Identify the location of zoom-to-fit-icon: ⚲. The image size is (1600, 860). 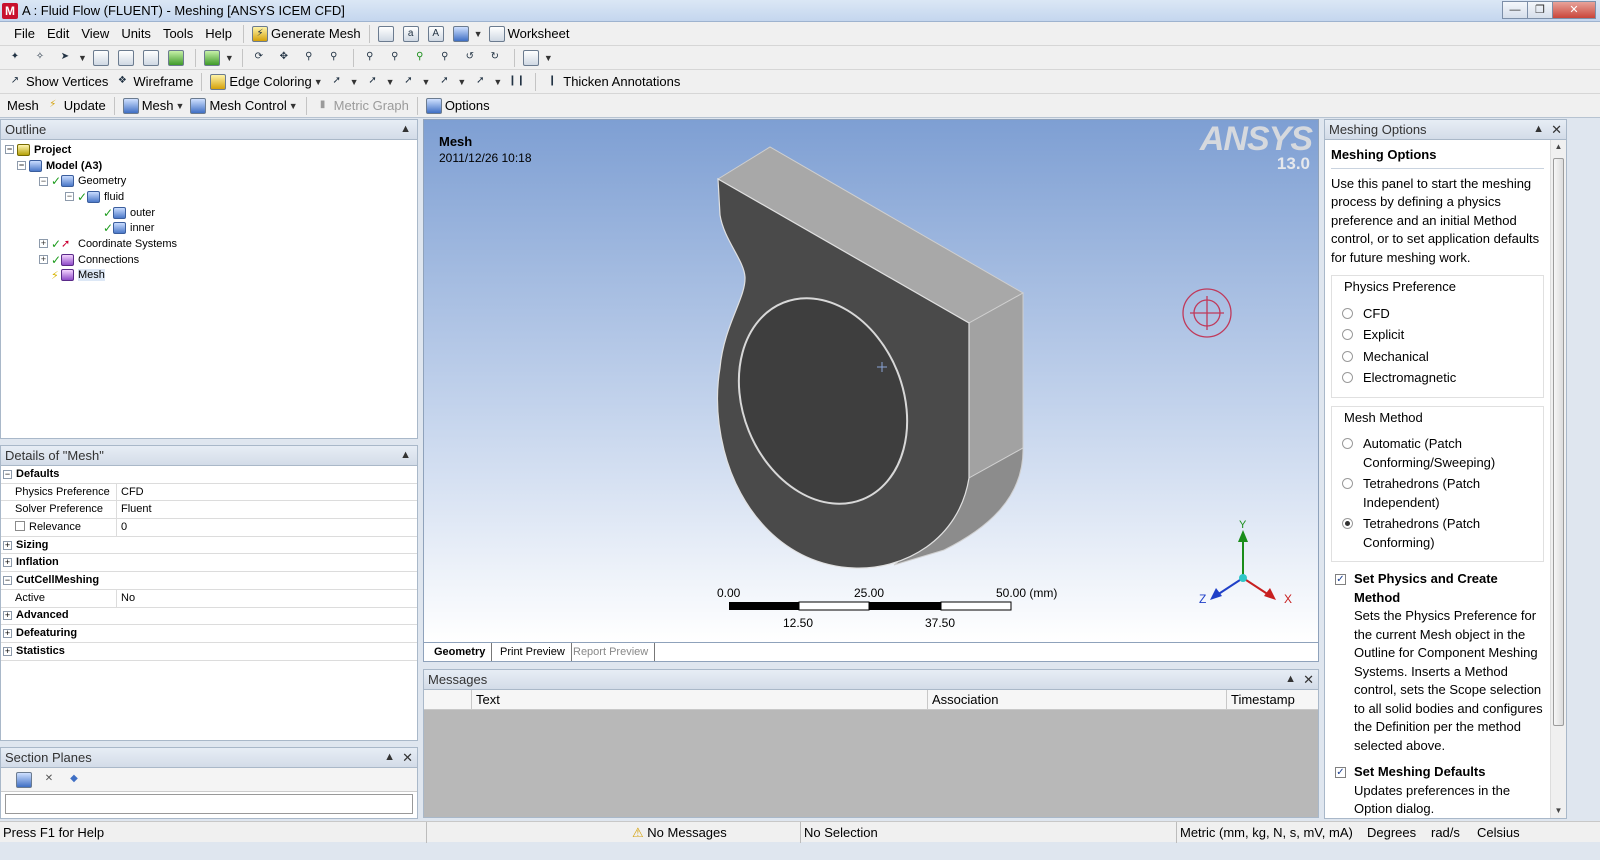
(371, 58).